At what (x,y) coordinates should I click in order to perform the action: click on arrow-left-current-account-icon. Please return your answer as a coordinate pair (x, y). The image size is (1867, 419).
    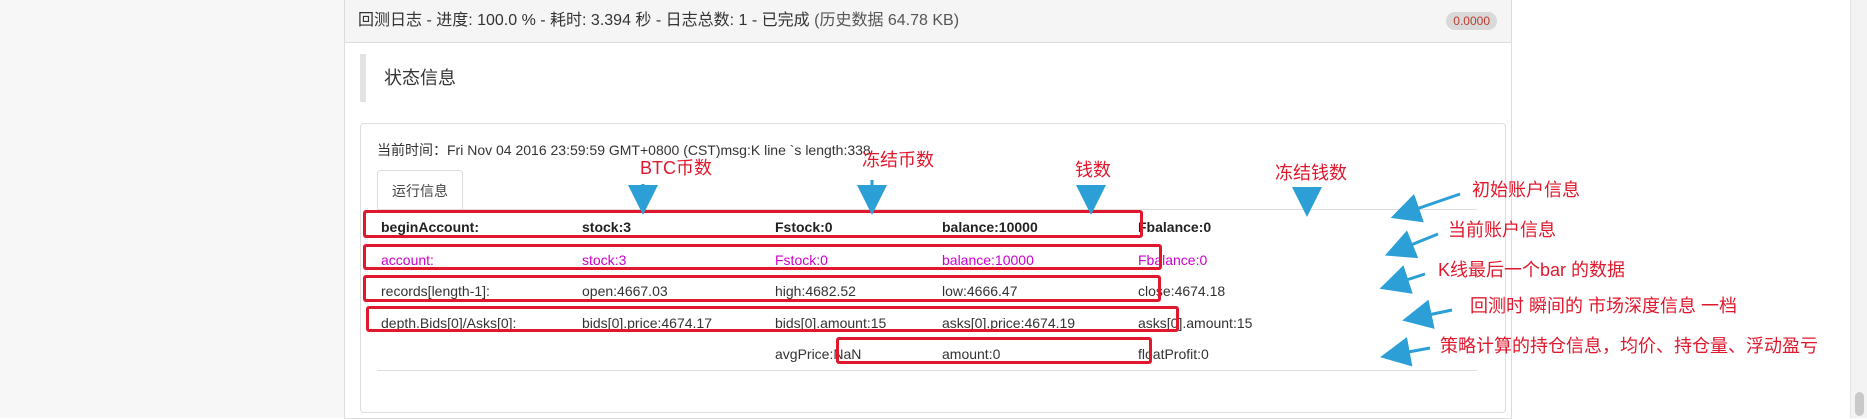
    Looking at the image, I should click on (1411, 244).